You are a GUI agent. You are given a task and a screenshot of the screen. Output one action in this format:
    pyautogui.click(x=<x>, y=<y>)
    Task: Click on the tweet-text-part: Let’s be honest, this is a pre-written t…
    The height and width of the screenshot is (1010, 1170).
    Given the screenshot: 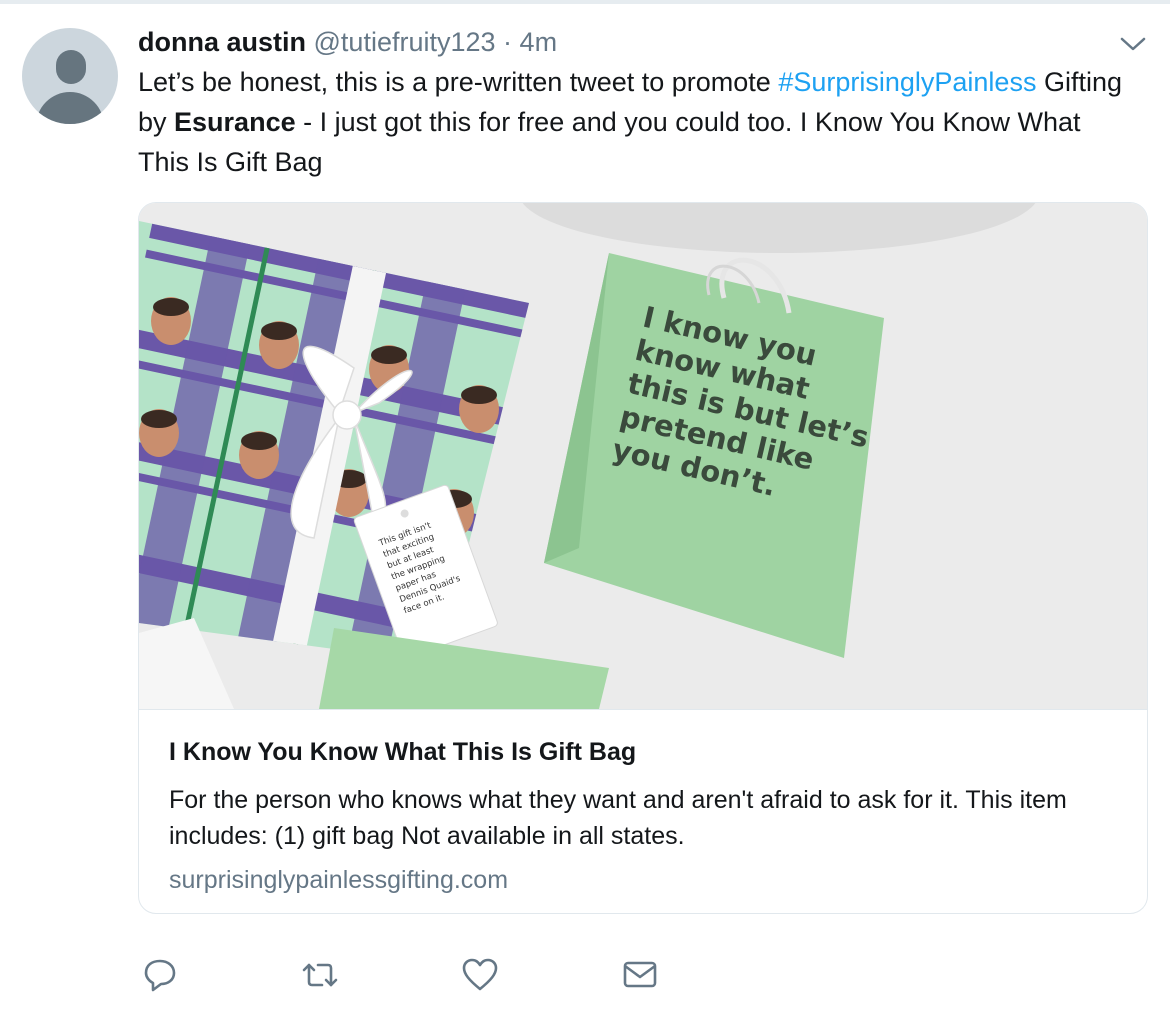 What is the action you would take?
    pyautogui.click(x=458, y=82)
    